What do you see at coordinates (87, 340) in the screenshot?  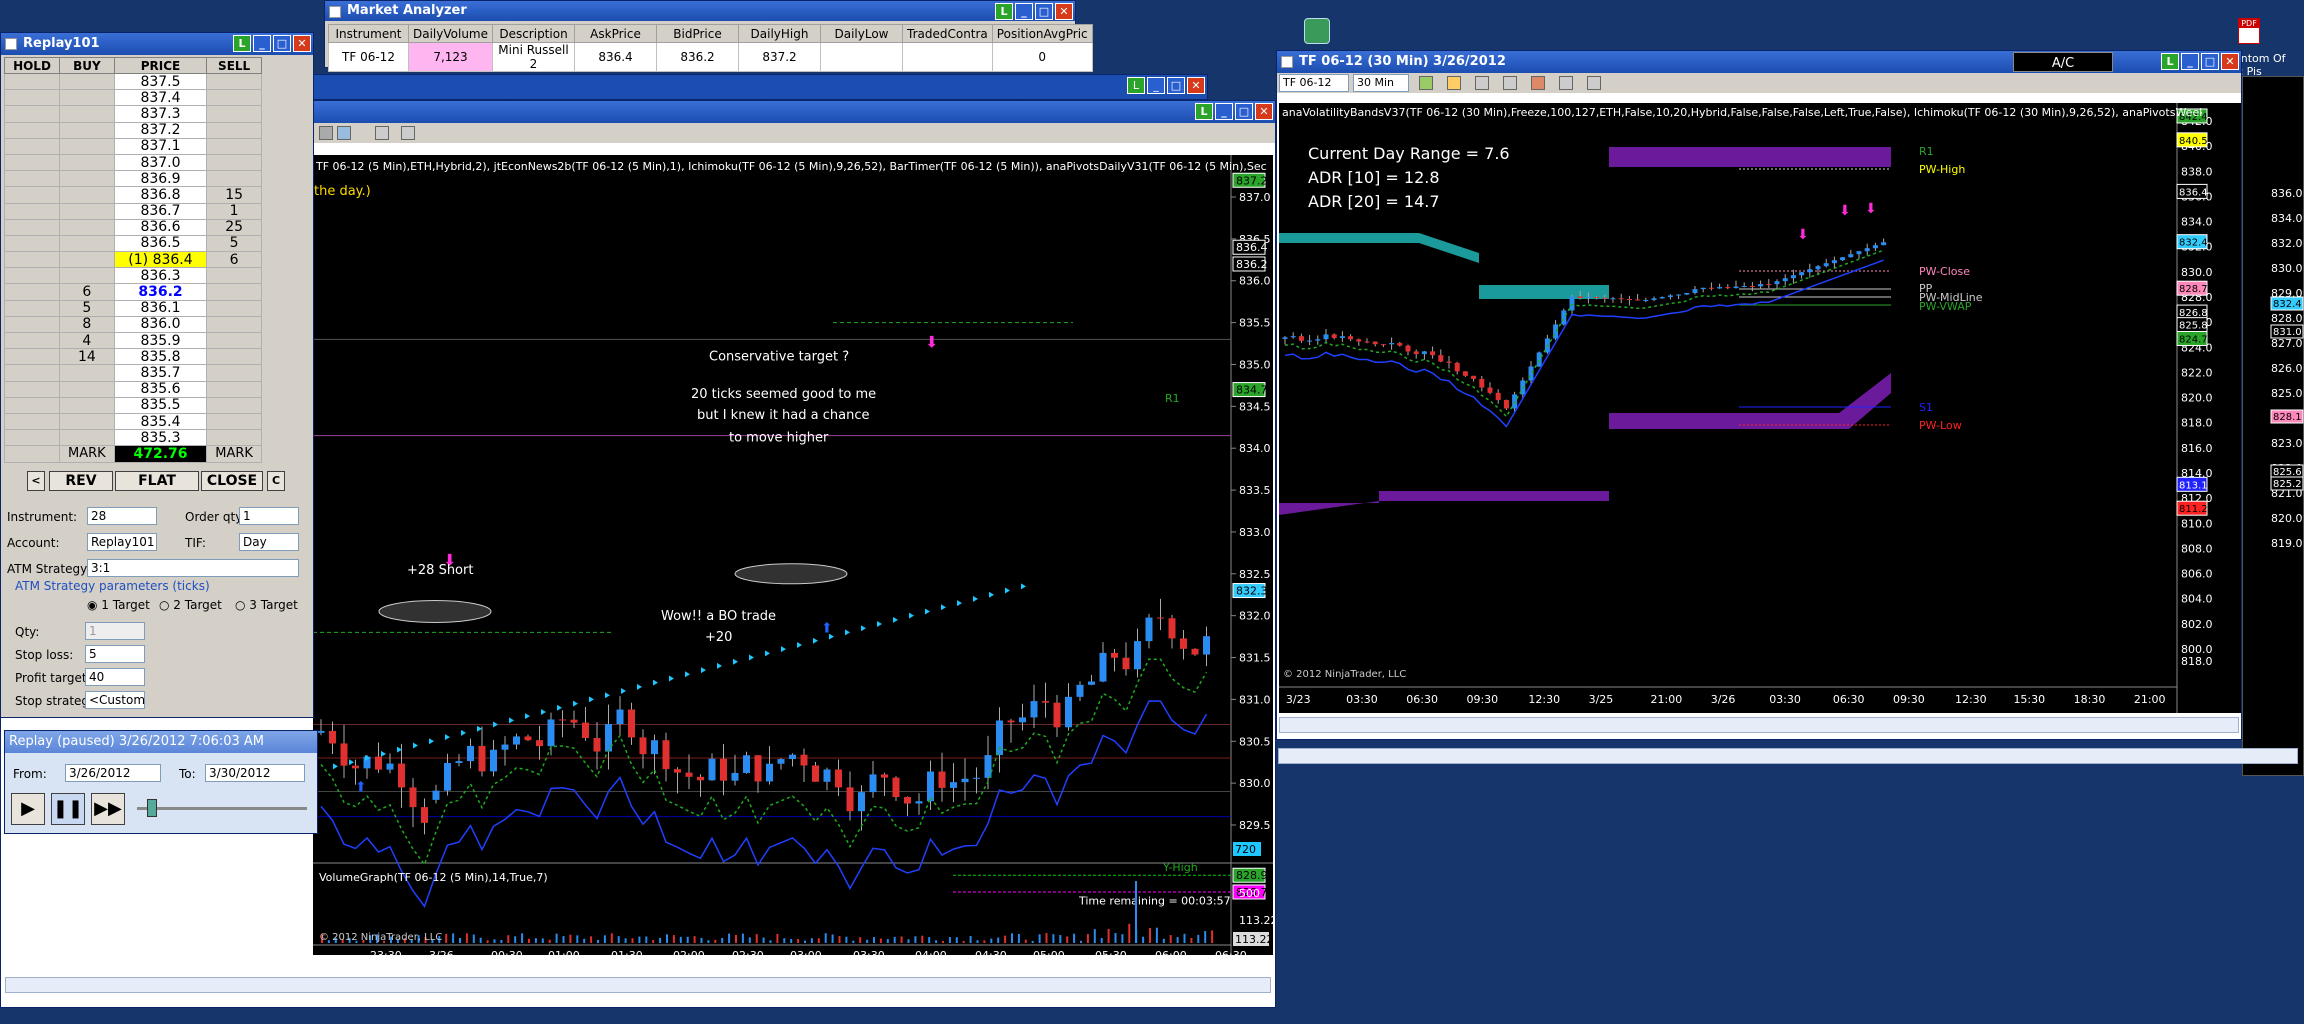 I see `buy-cell: 4` at bounding box center [87, 340].